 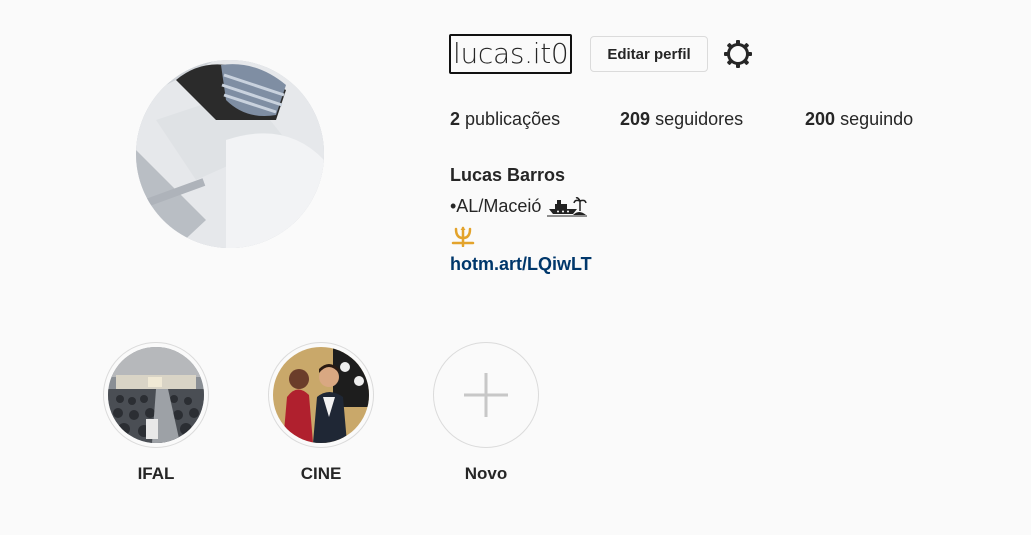 I want to click on following-label: seguindo, so click(x=877, y=119).